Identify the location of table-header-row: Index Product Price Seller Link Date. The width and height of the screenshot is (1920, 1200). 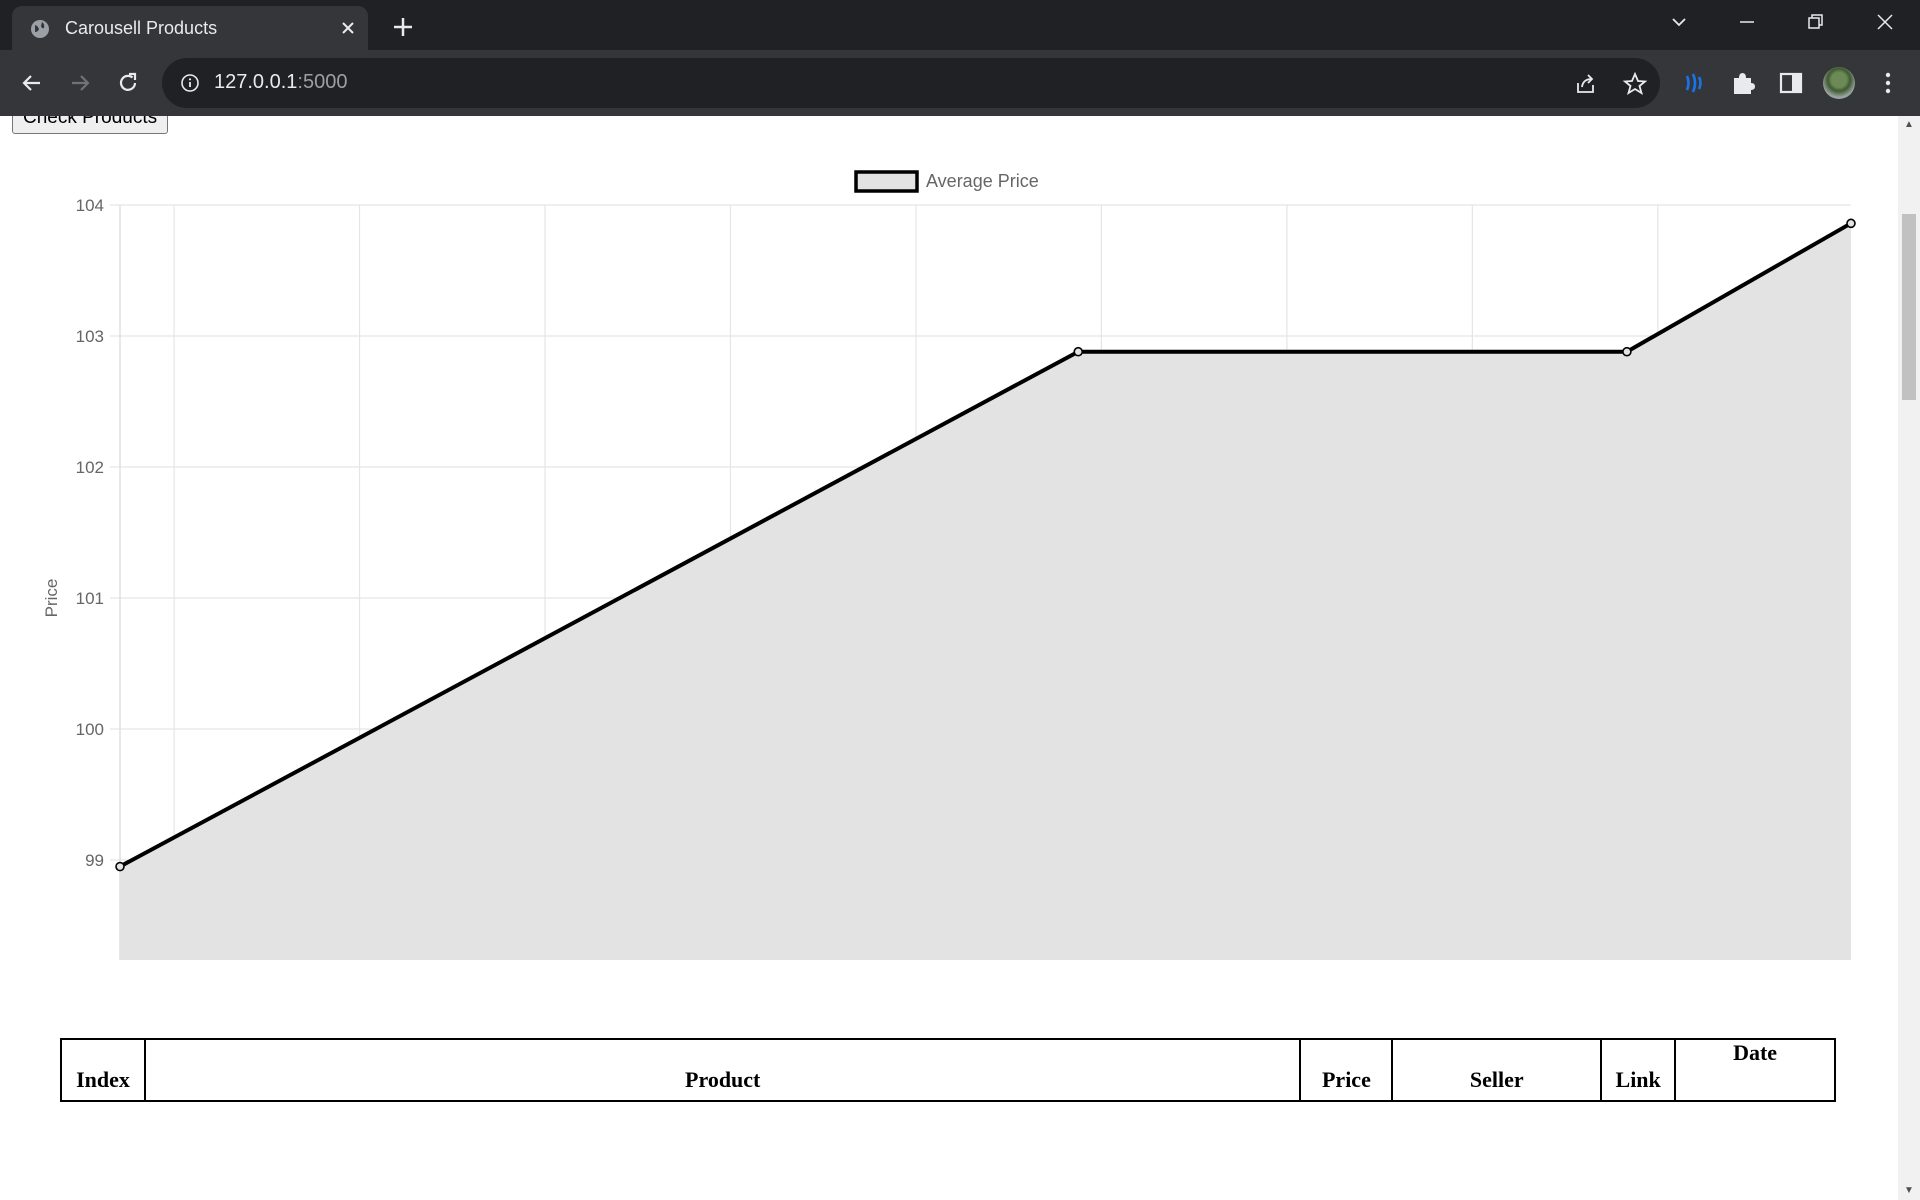
(948, 1070).